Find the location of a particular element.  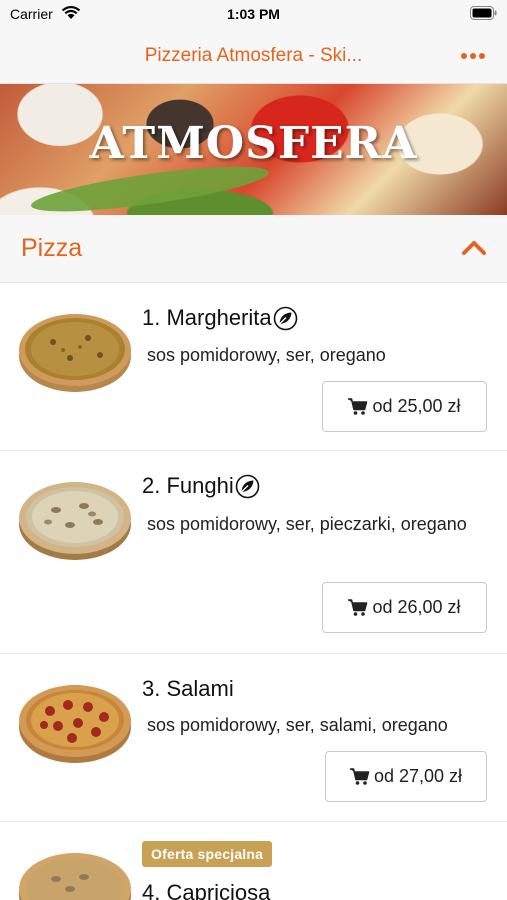

add-to-cart-button: od 25,00 zł is located at coordinates (404, 406).